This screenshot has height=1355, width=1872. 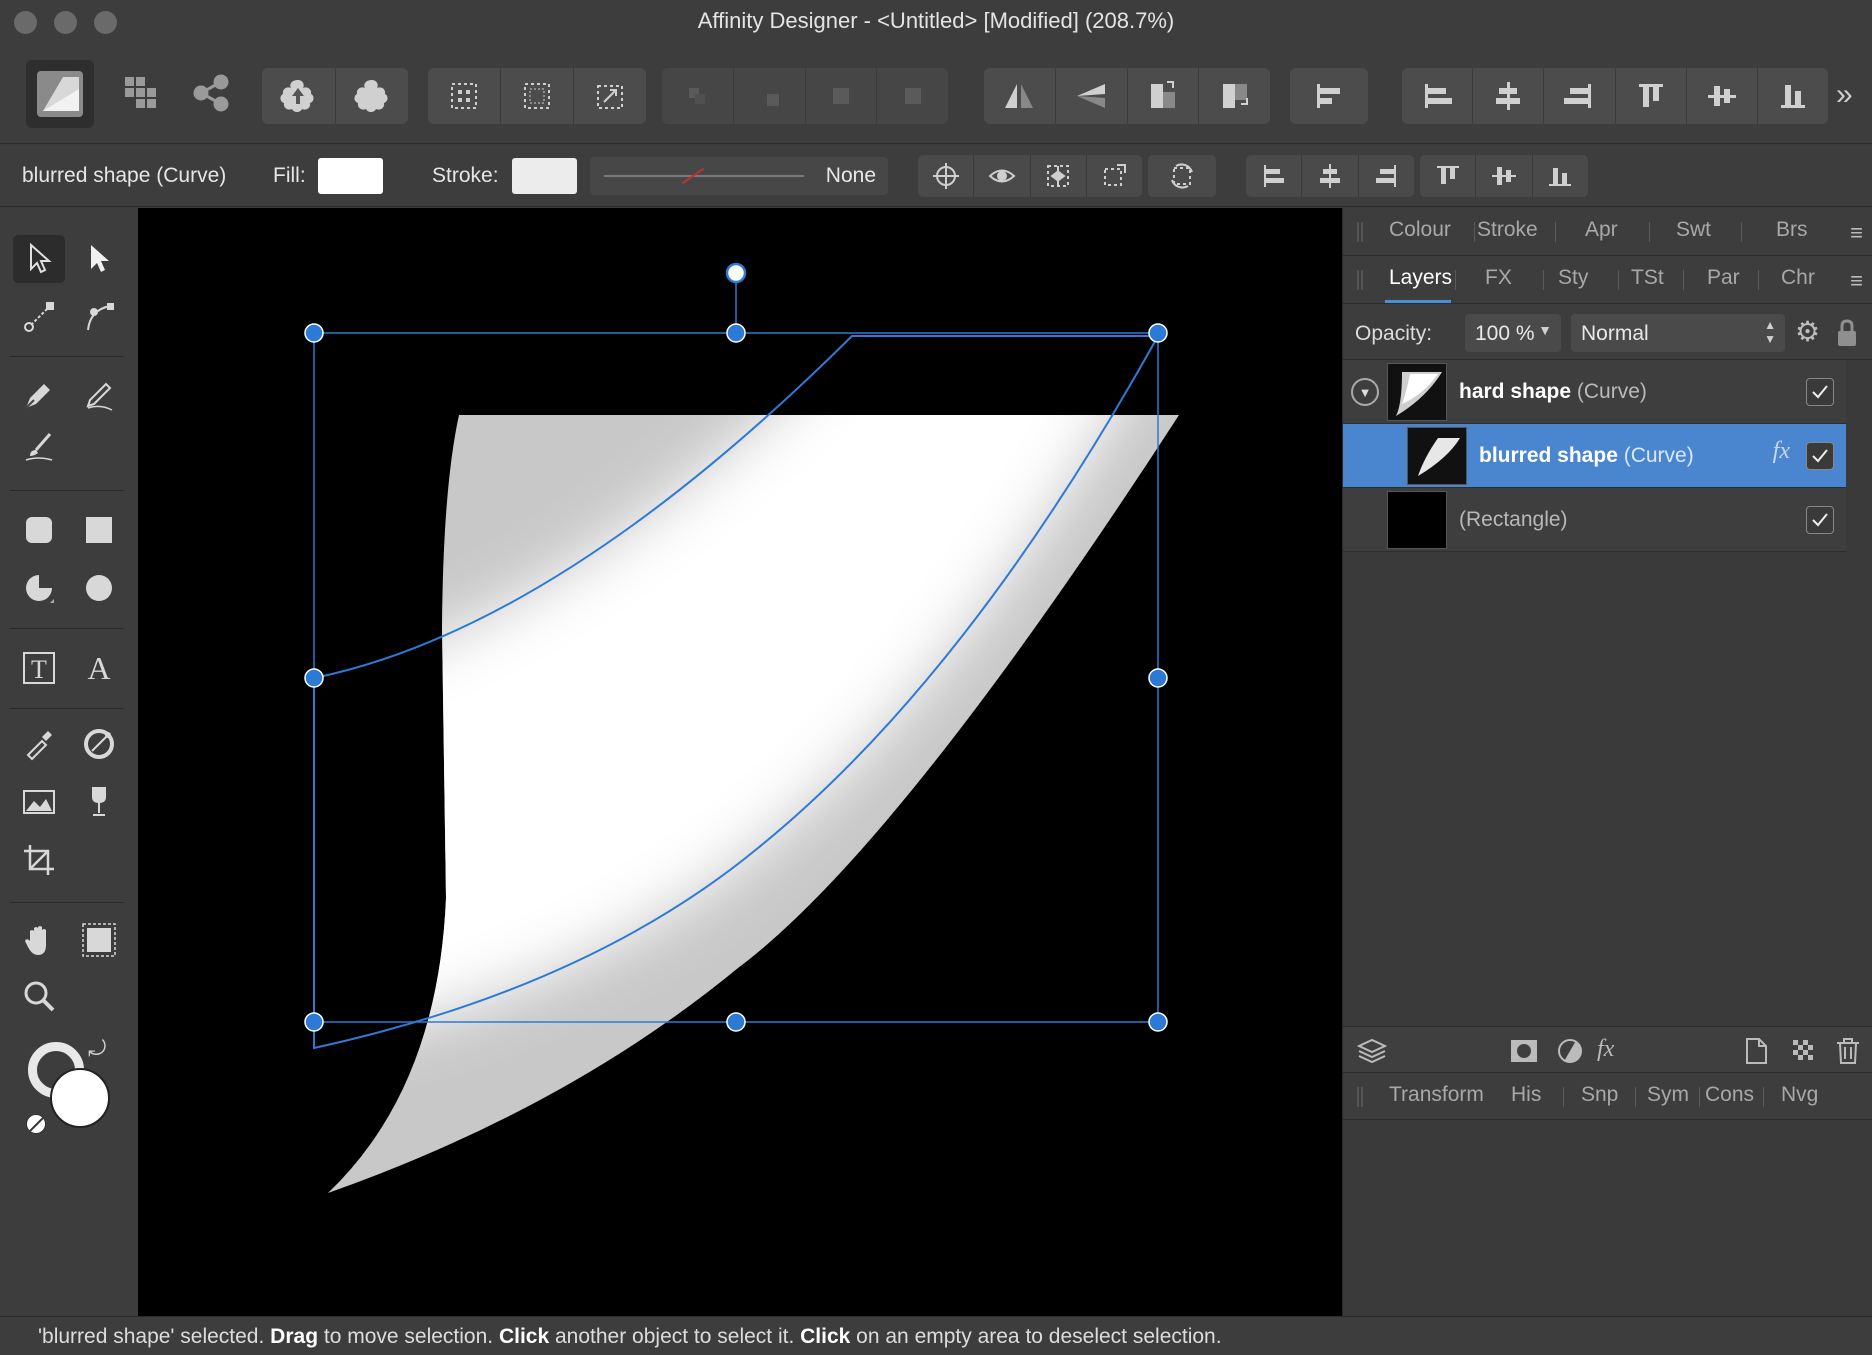 I want to click on tab-symbols: Sym, so click(x=1668, y=1095).